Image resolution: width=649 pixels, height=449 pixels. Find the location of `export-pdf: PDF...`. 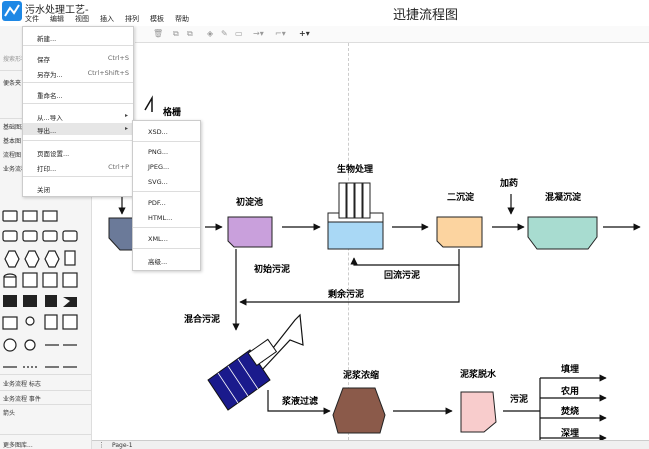

export-pdf: PDF... is located at coordinates (157, 203).